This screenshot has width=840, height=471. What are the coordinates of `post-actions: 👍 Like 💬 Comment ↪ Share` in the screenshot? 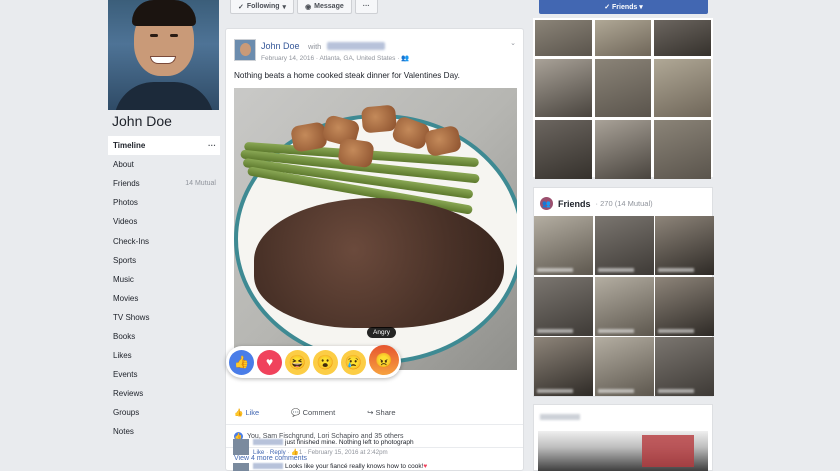 It's located at (315, 412).